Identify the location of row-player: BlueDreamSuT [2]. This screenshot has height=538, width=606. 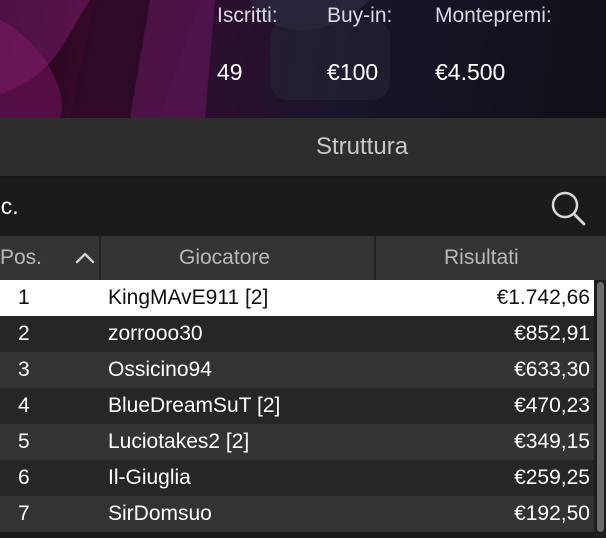
(194, 405).